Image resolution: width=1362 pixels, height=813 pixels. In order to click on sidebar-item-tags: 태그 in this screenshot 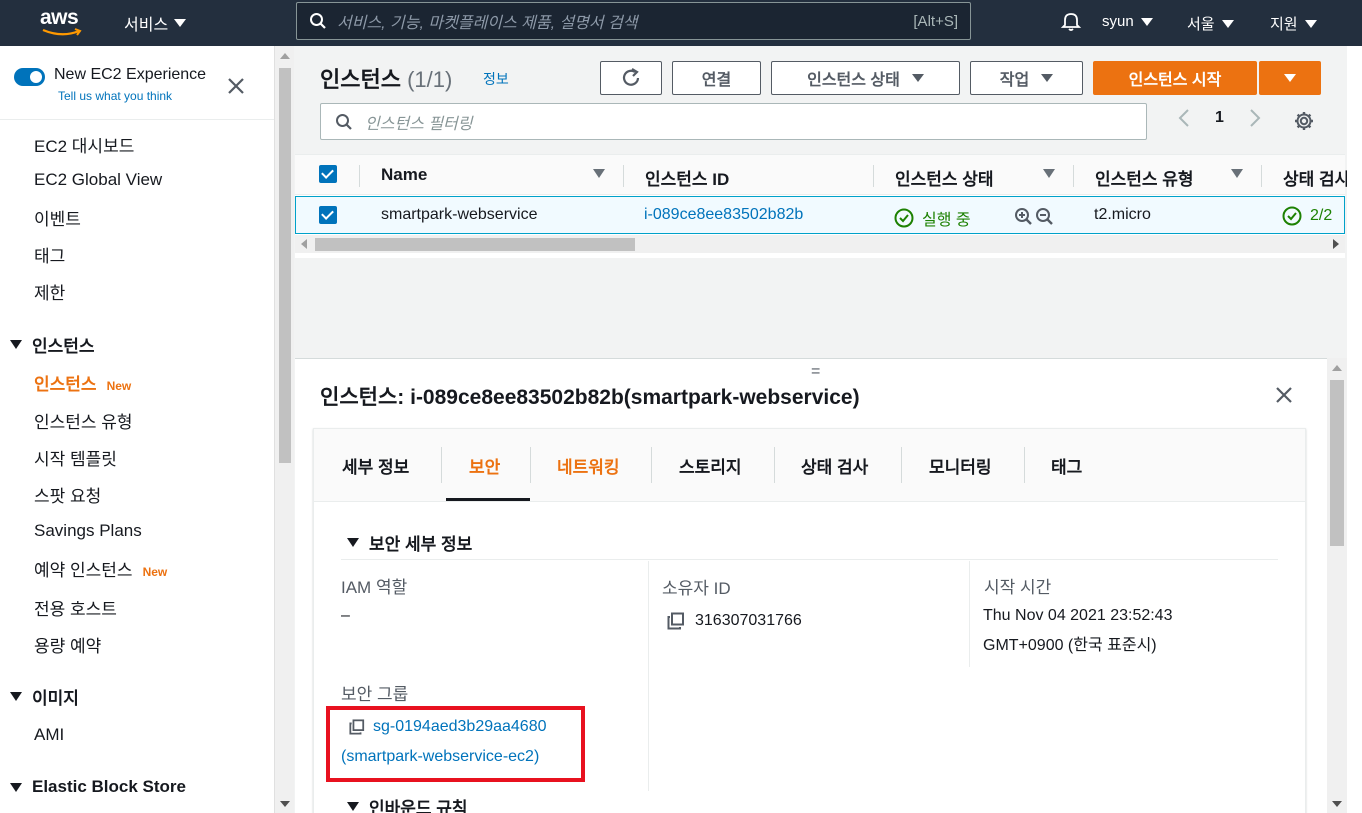, I will do `click(49, 254)`.